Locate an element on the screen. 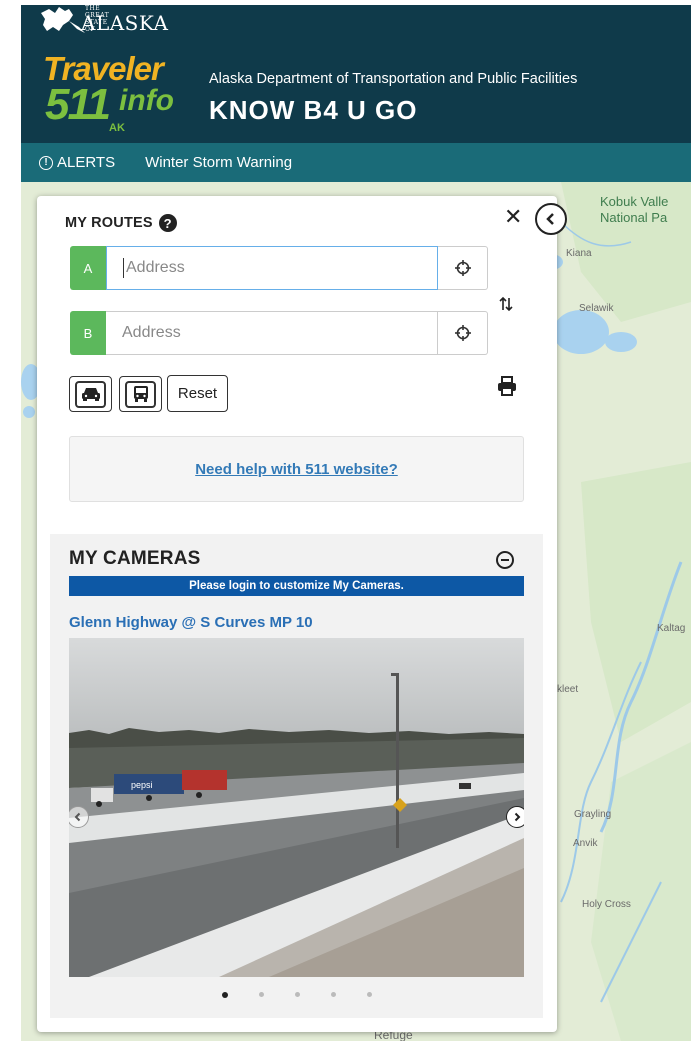  address-b-tag: B is located at coordinates (88, 333).